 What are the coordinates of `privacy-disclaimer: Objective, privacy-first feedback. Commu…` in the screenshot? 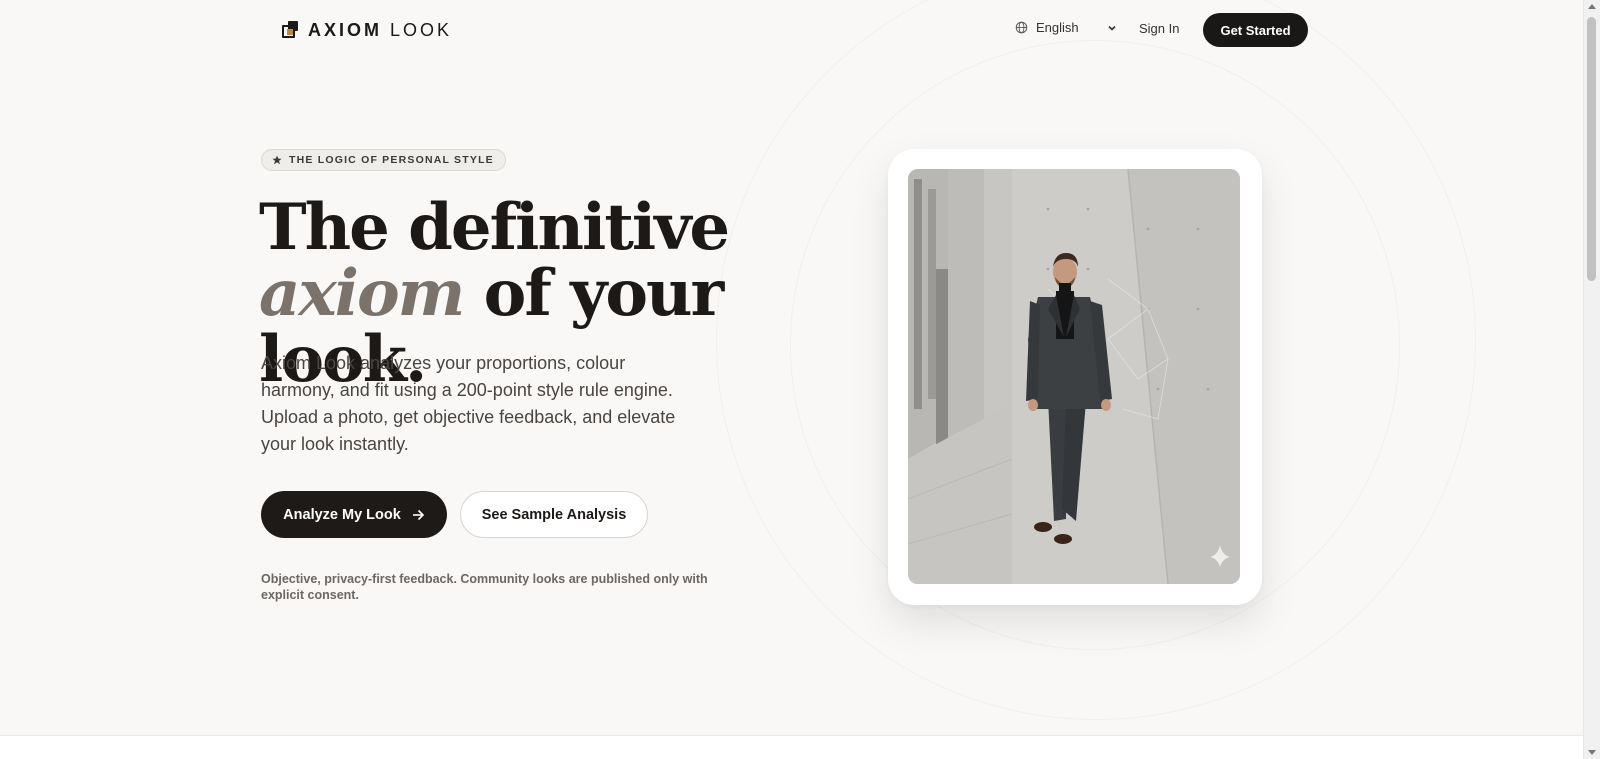 It's located at (484, 587).